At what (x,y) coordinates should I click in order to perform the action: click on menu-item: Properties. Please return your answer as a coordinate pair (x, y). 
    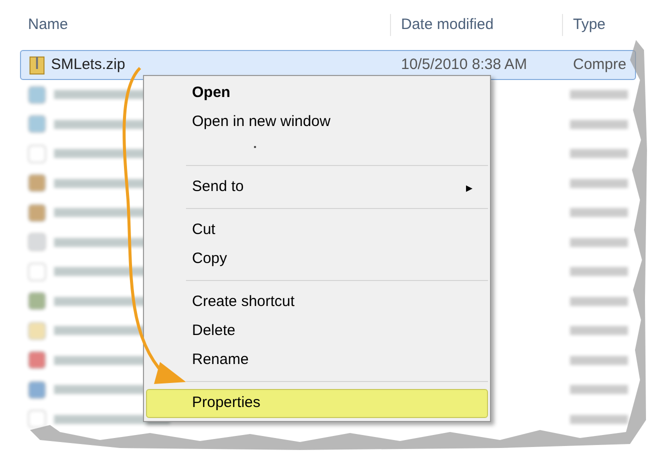
    Looking at the image, I should click on (317, 403).